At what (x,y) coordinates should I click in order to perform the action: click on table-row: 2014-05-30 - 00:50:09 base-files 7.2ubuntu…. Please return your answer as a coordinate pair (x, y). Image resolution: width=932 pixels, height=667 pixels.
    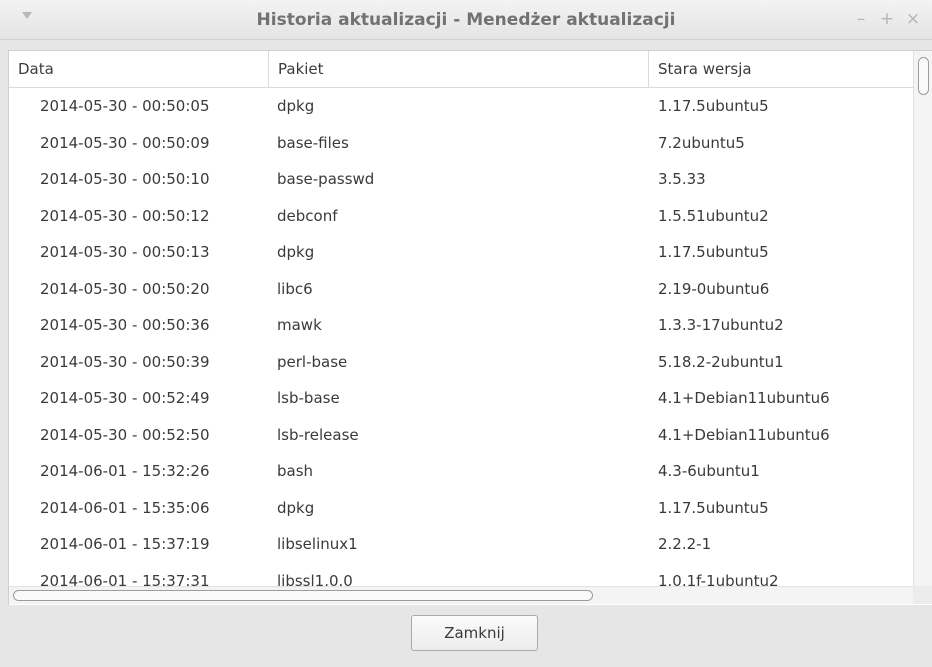
    Looking at the image, I should click on (461, 143).